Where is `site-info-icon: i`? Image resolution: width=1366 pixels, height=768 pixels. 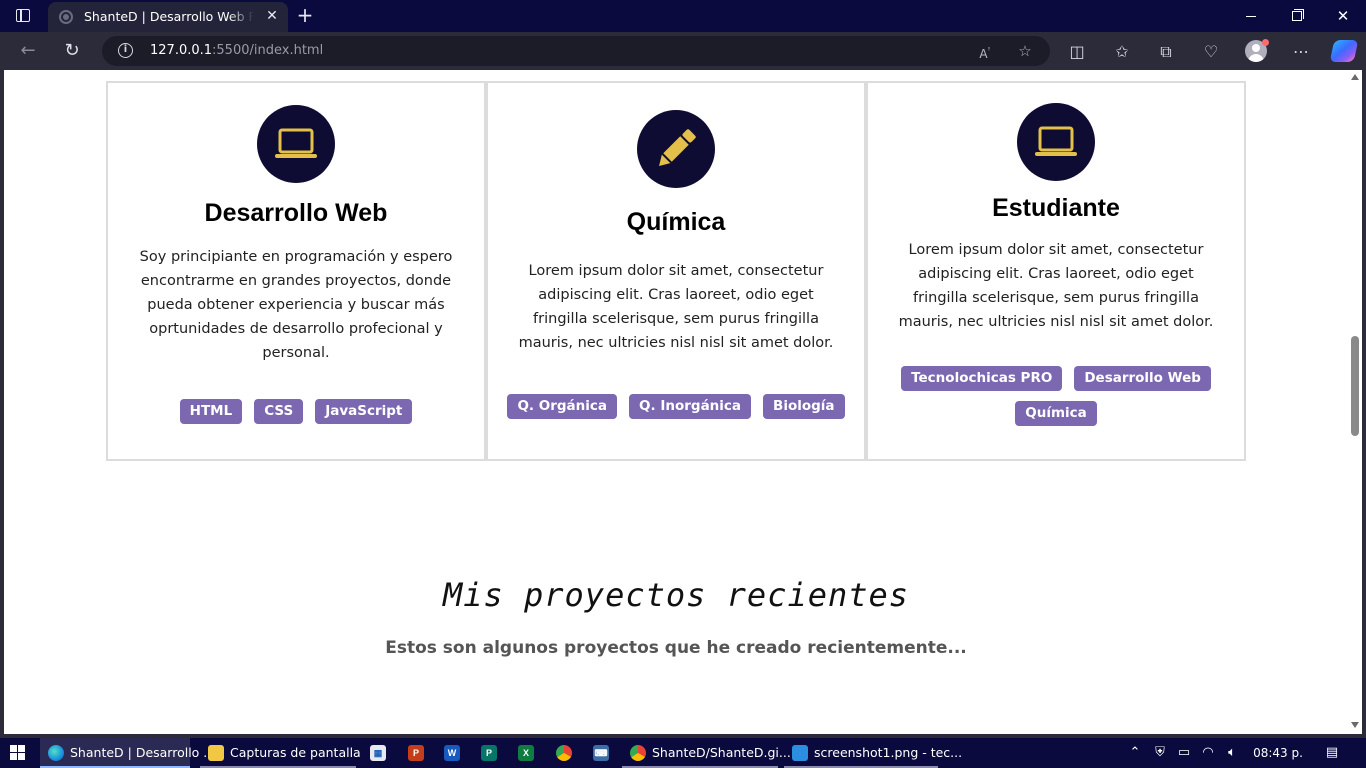 site-info-icon: i is located at coordinates (125, 50).